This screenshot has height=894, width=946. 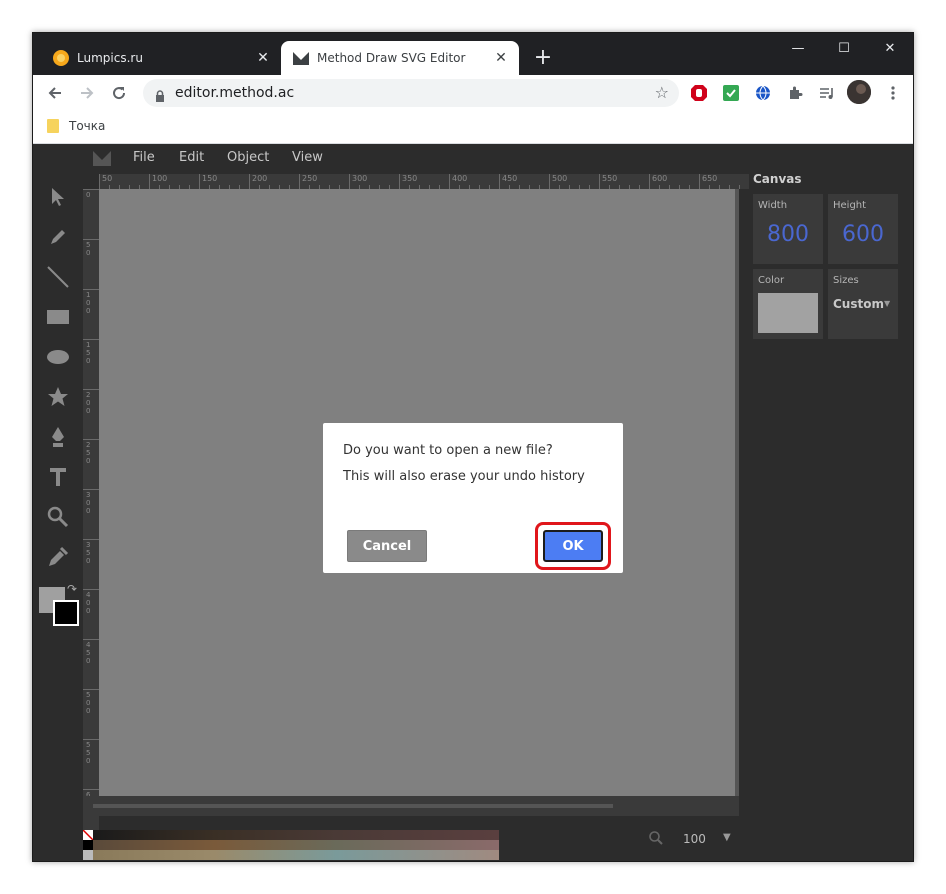 What do you see at coordinates (144, 157) in the screenshot?
I see `menu-file: File` at bounding box center [144, 157].